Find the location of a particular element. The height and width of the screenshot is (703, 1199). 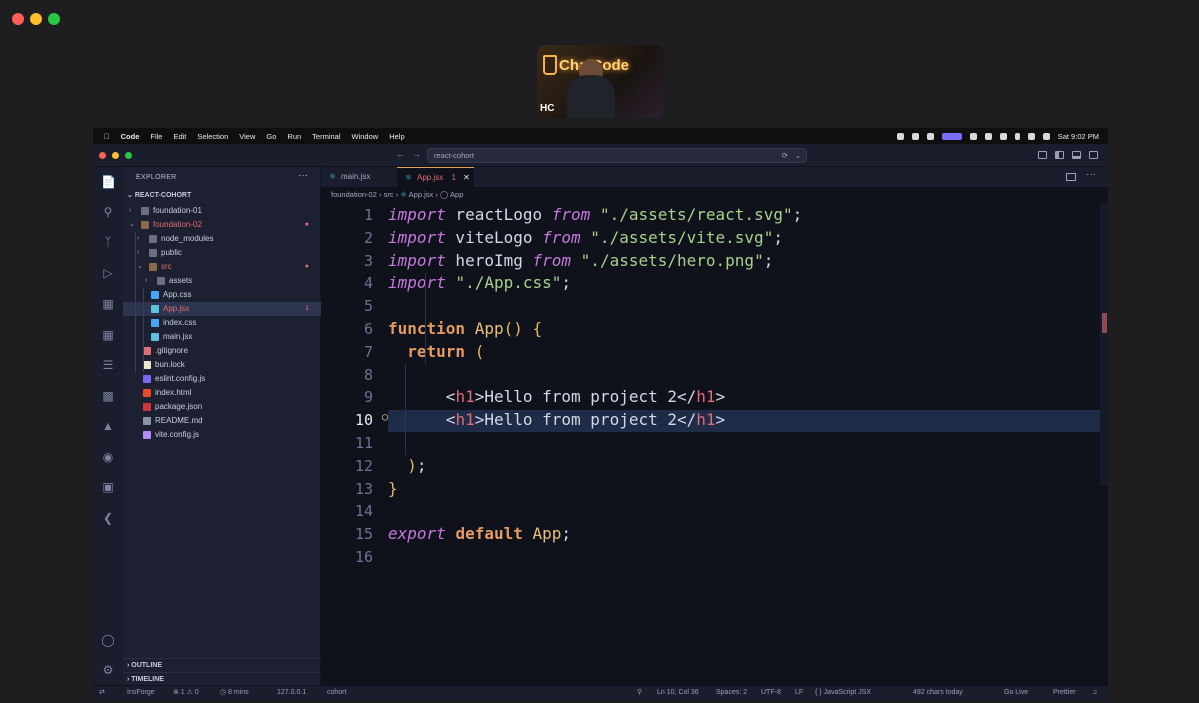

menu-help: Help is located at coordinates (396, 136).